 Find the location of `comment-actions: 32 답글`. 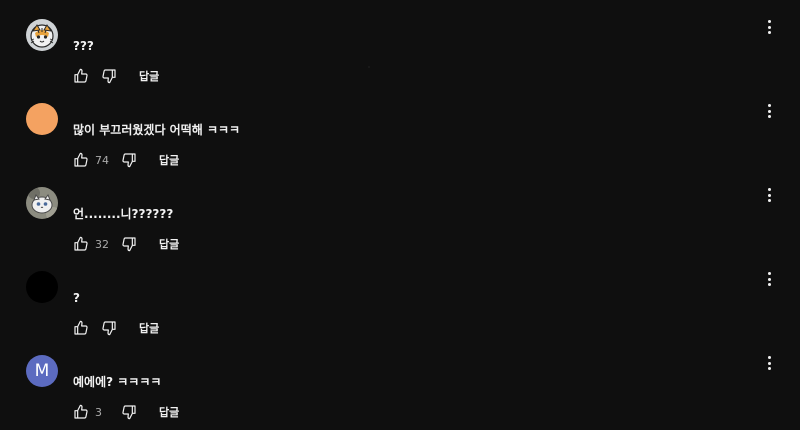

comment-actions: 32 답글 is located at coordinates (126, 244).